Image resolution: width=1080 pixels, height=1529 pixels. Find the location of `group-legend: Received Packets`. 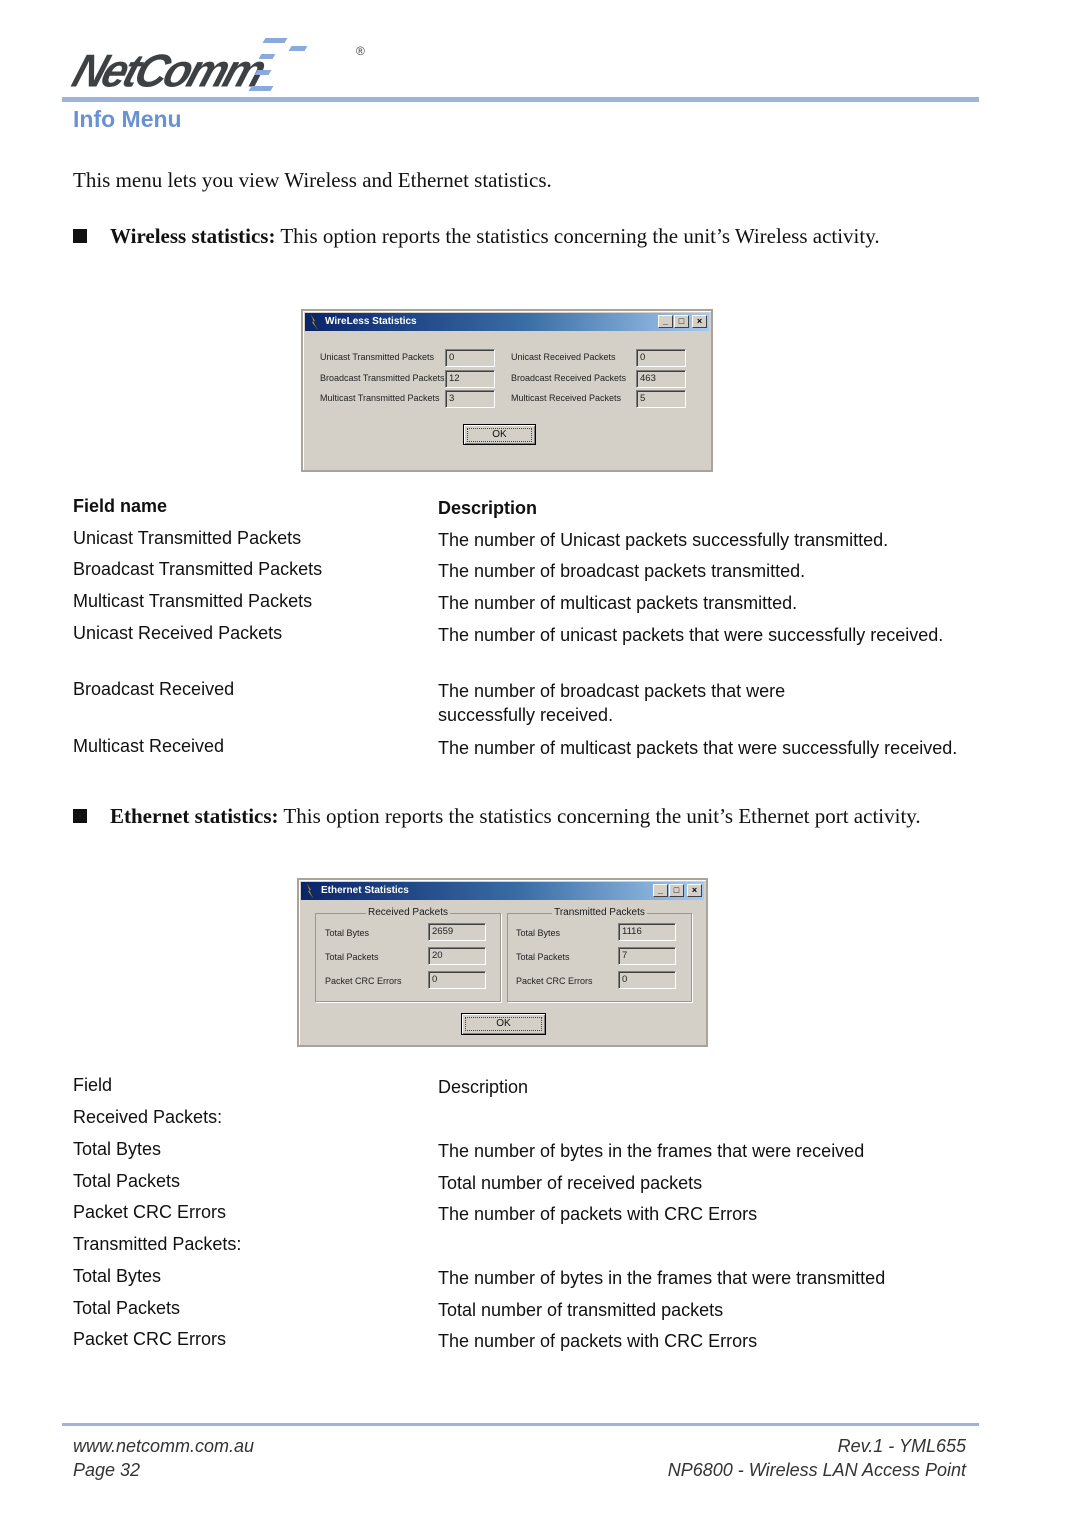

group-legend: Received Packets is located at coordinates (408, 912).